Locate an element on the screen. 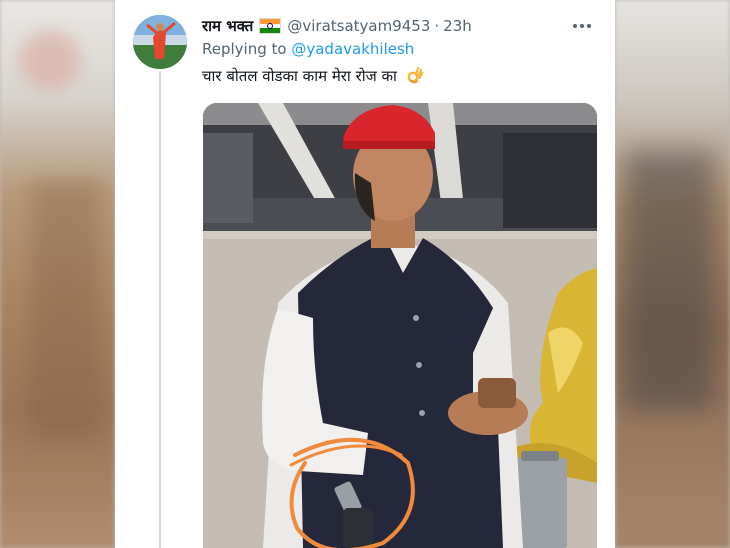 This screenshot has width=730, height=548. tweet-text: चार बोतल वोडका काम मेरा रोज का is located at coordinates (313, 77).